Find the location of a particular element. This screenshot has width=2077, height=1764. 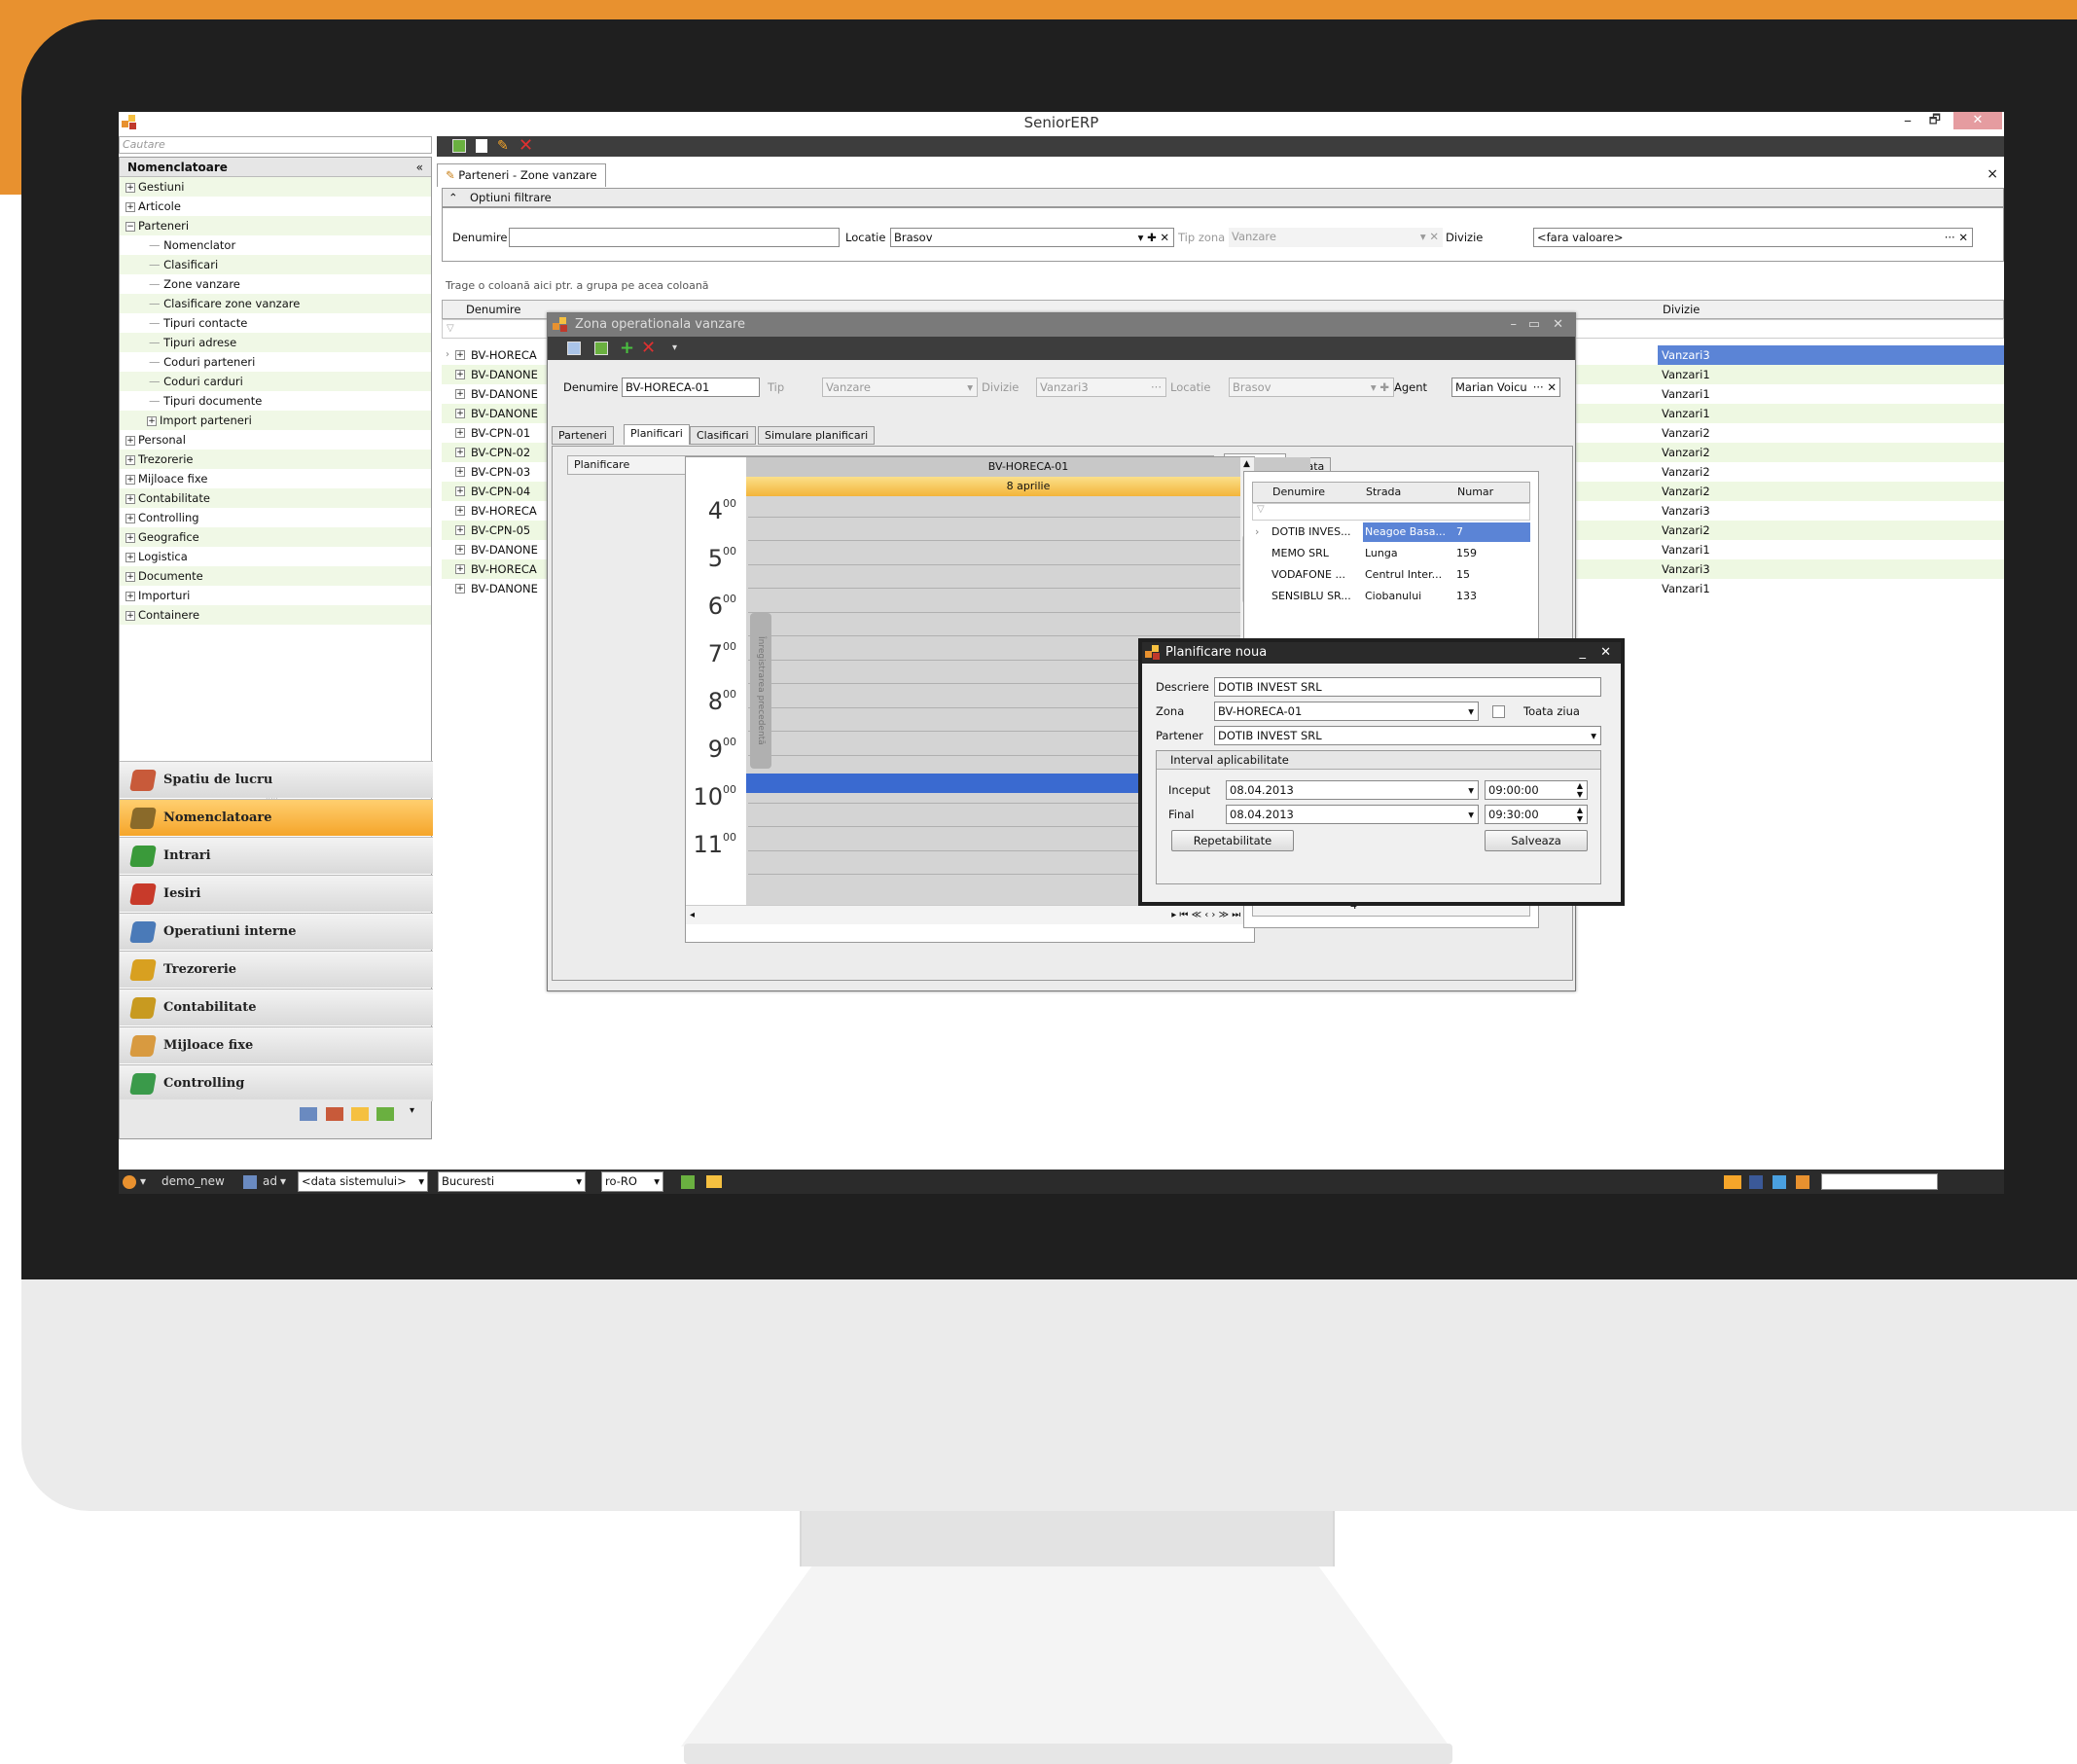

tree-item: + Articole is located at coordinates (276, 206).